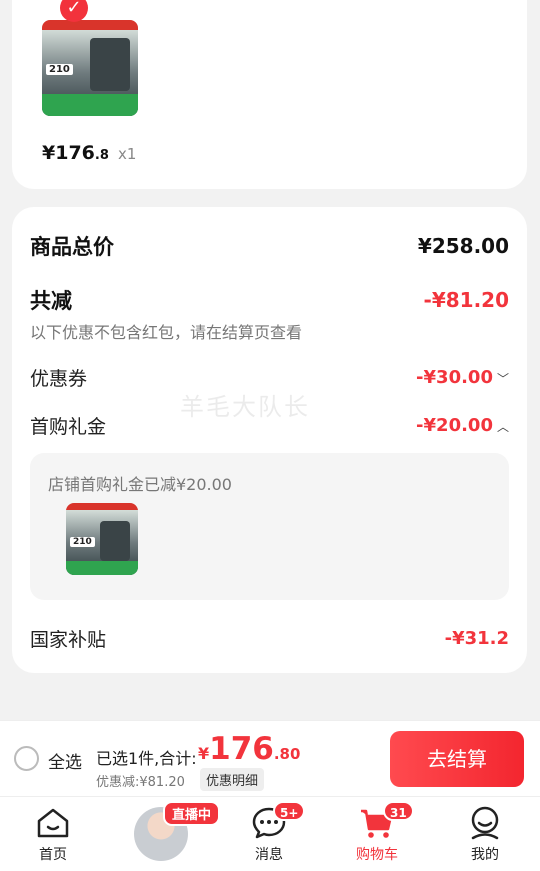 This screenshot has height=871, width=540. Describe the element at coordinates (269, 638) in the screenshot. I see `subsidy-row: 国家补贴 -¥31.2` at that location.